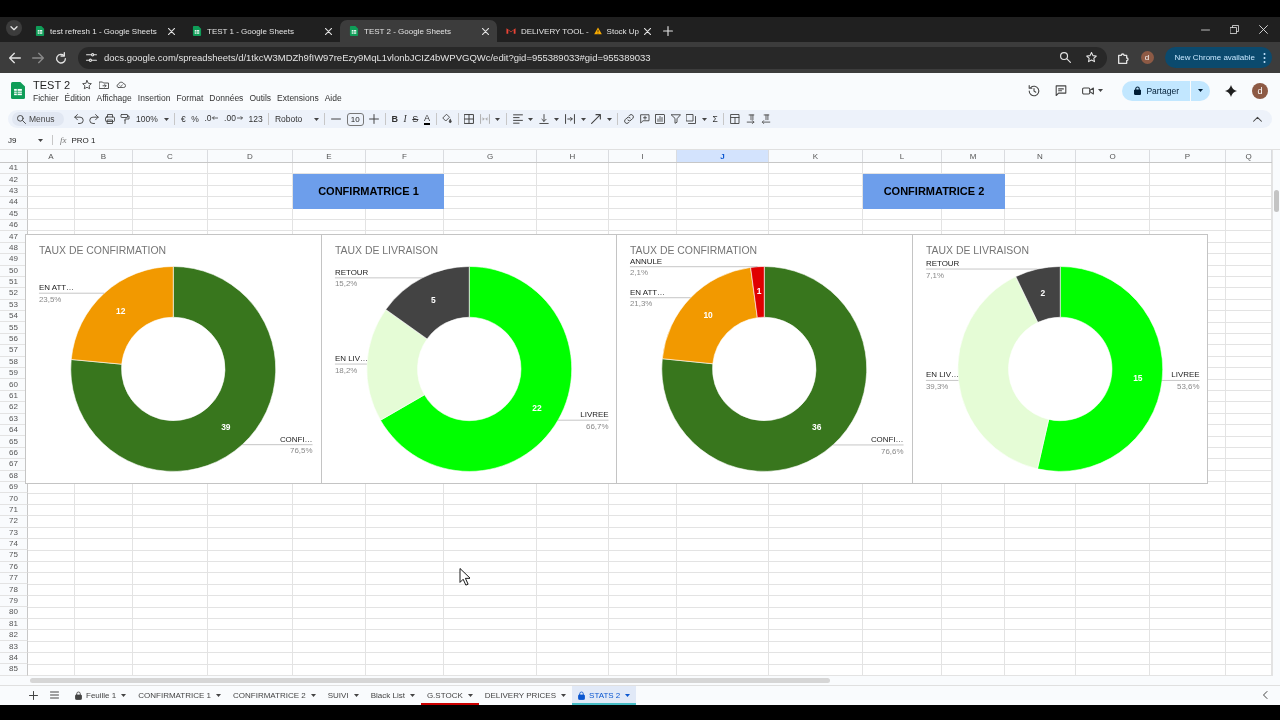 The width and height of the screenshot is (1280, 720). I want to click on row-number: 73, so click(14, 533).